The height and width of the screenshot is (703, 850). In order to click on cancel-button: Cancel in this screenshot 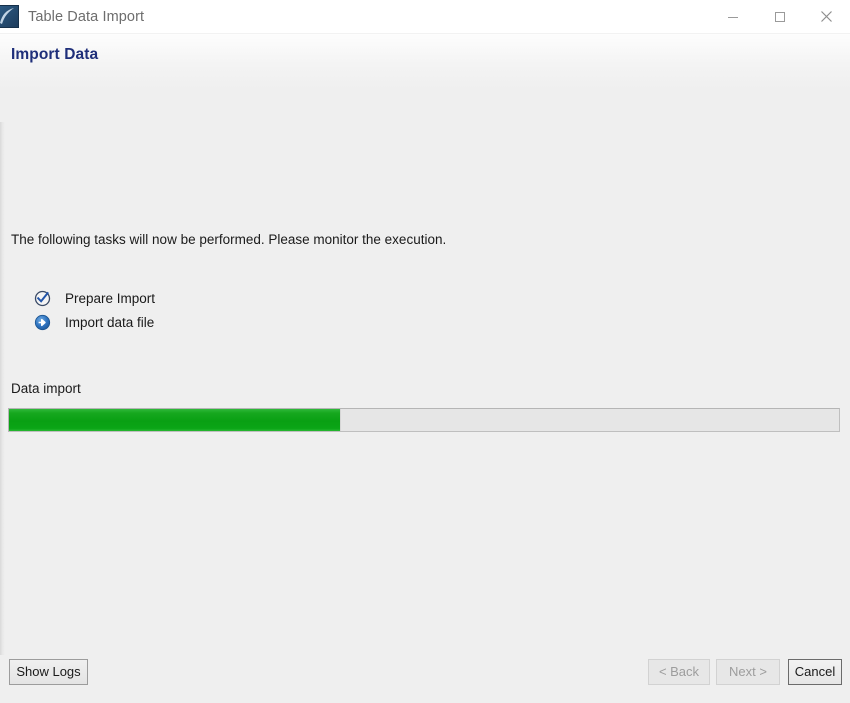, I will do `click(815, 672)`.